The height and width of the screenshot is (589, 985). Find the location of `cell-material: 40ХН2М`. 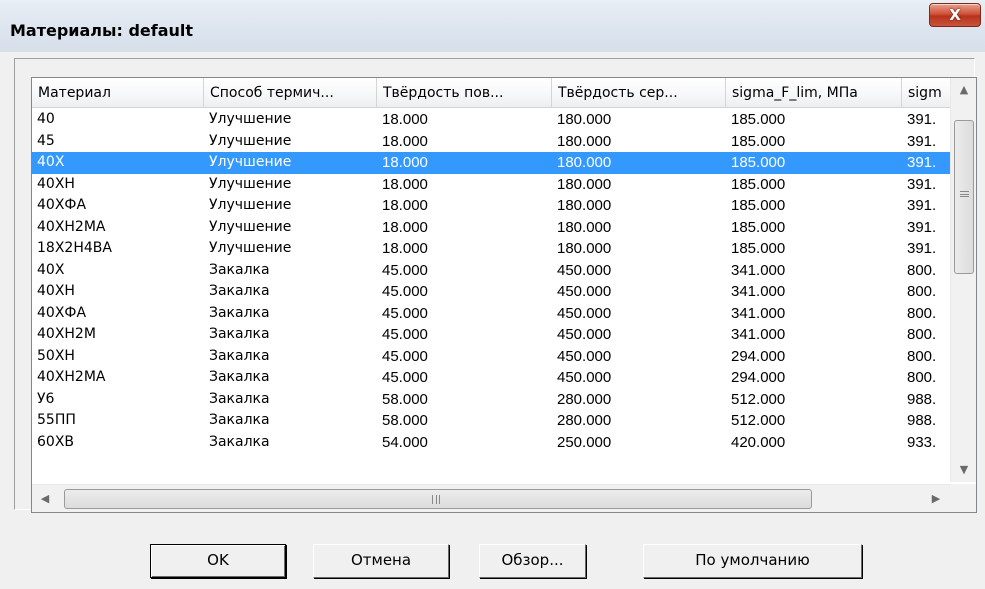

cell-material: 40ХН2М is located at coordinates (66, 334).